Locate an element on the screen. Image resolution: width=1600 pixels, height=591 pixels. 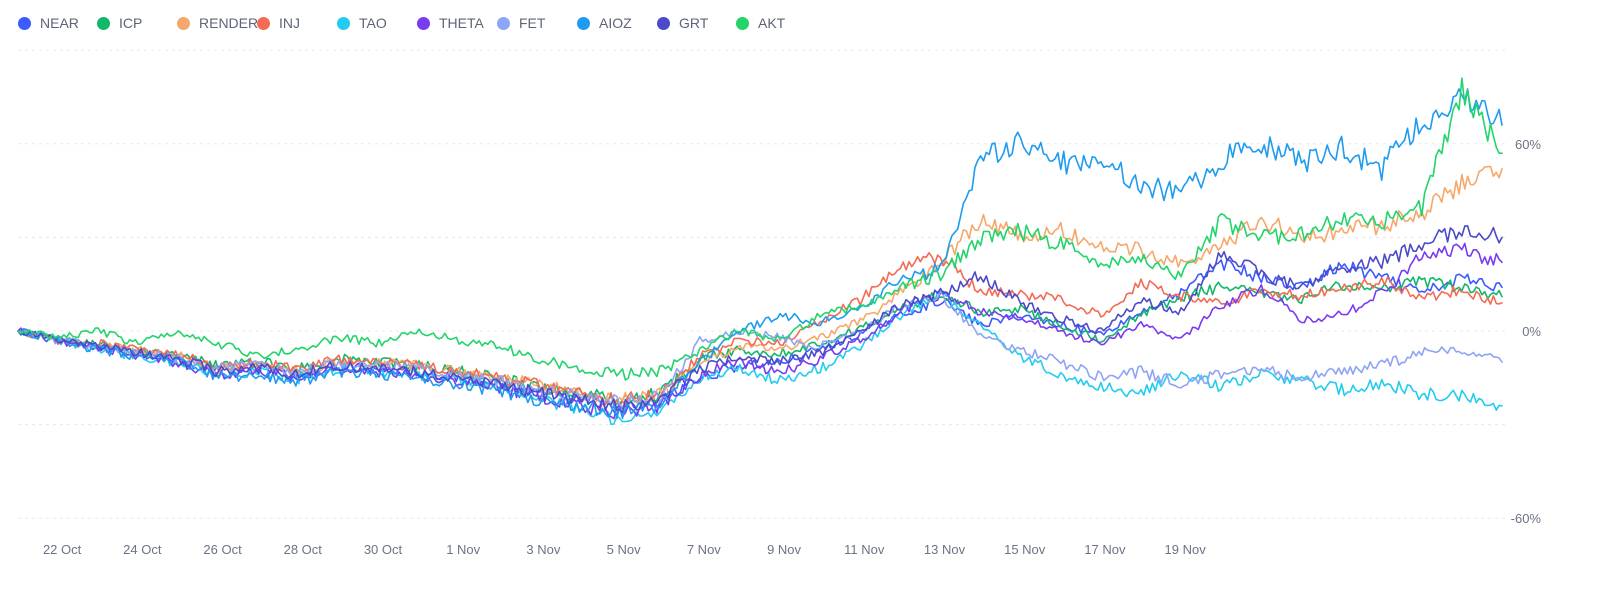
x-tick-label: 9 Nov is located at coordinates (784, 549).